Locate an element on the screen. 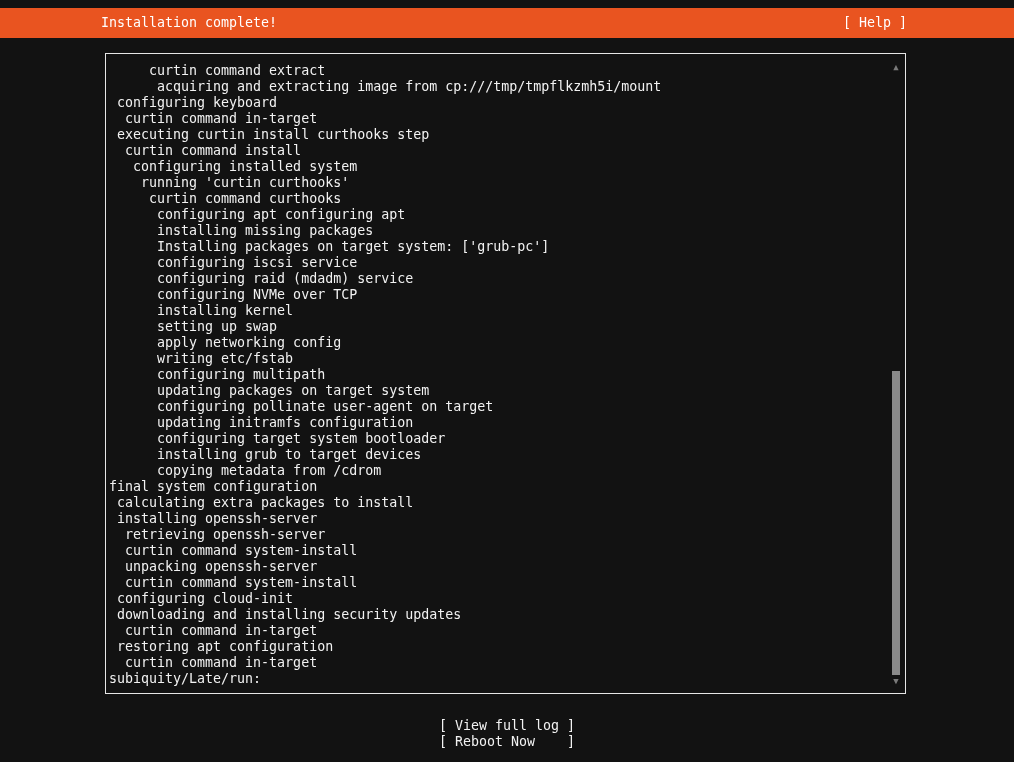 Image resolution: width=1014 pixels, height=762 pixels. log-line: running 'curtin curthooks' is located at coordinates (245, 183).